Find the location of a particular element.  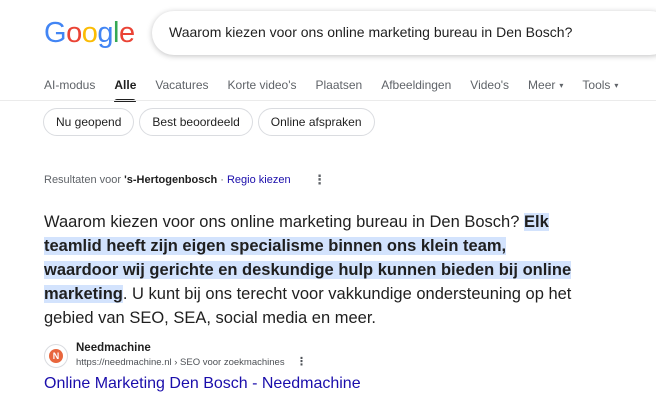

chip-best-beoordeeld: Best beoordeeld is located at coordinates (196, 122).